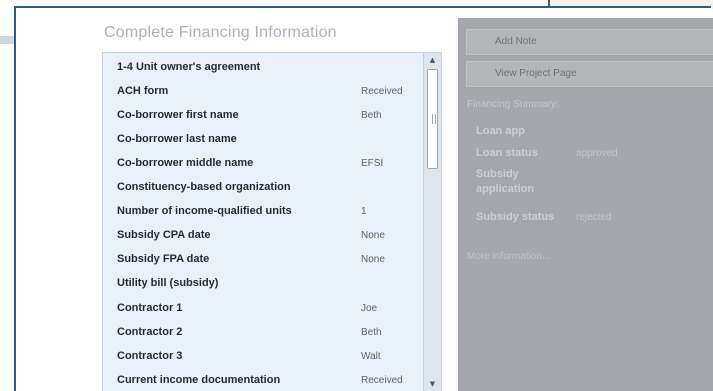 The height and width of the screenshot is (391, 713). I want to click on summary-label: Loan app, so click(500, 131).